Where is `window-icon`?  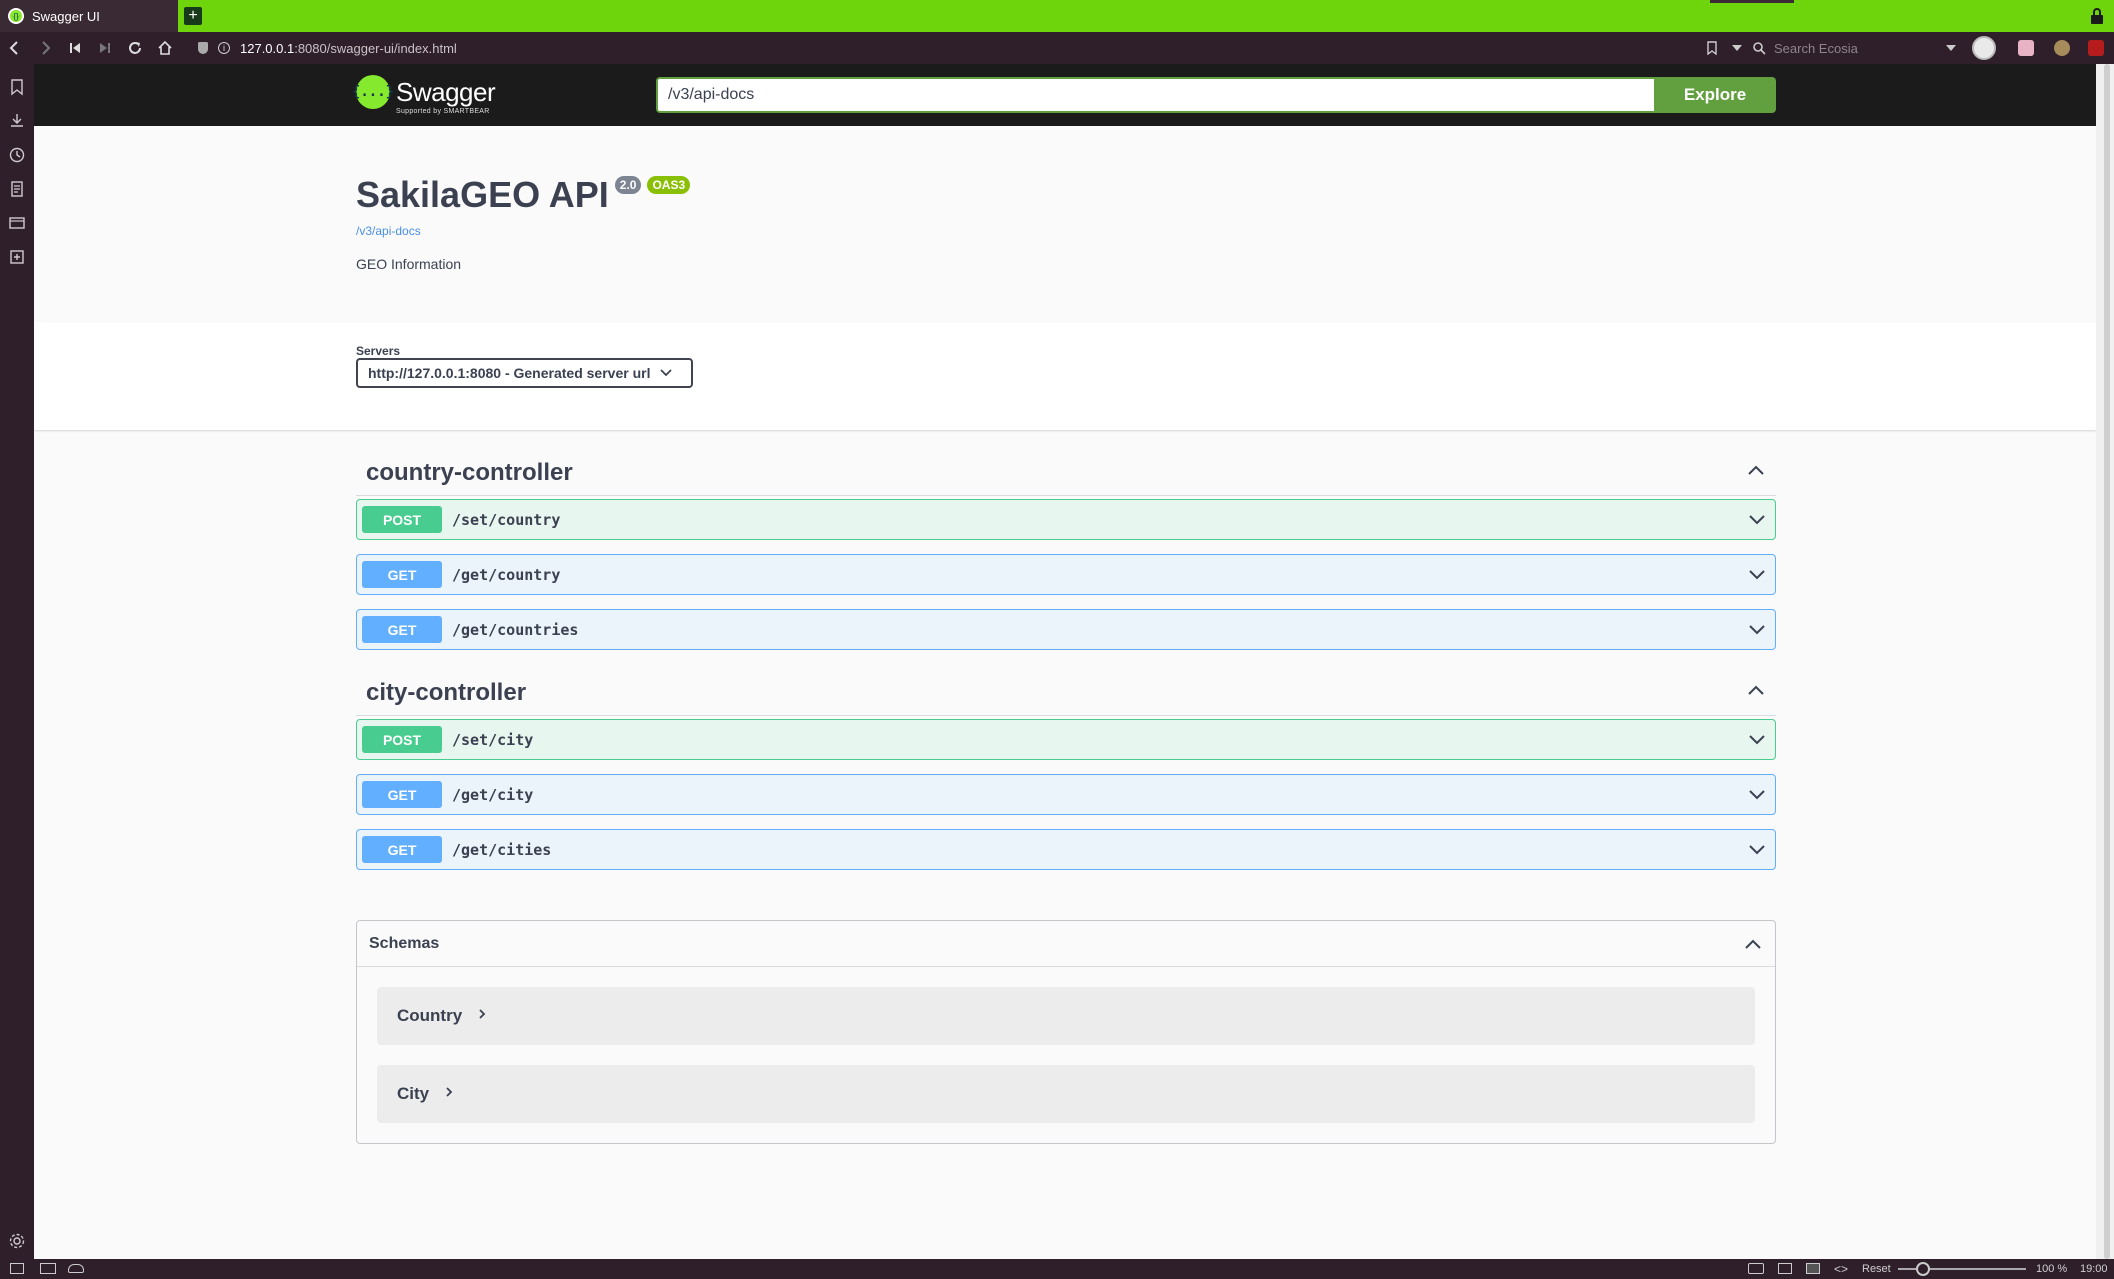
window-icon is located at coordinates (1785, 1268).